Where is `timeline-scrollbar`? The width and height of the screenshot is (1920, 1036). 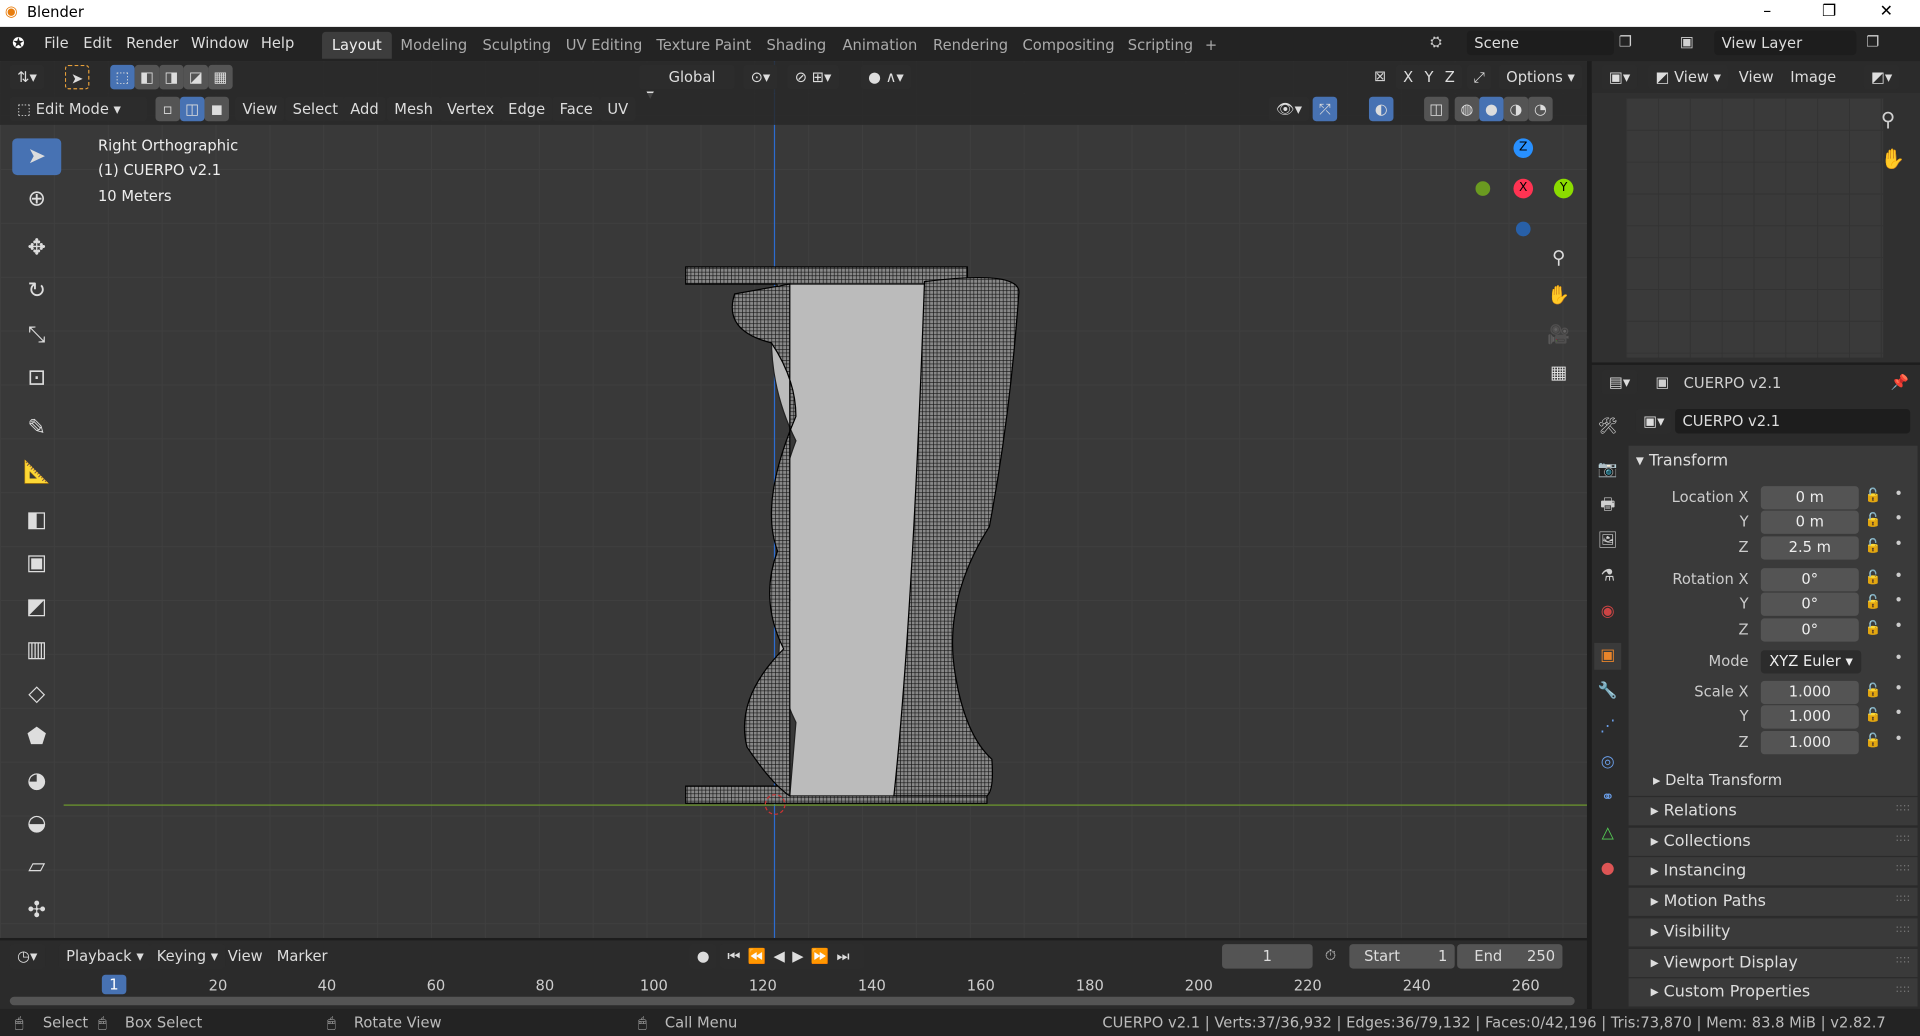
timeline-scrollbar is located at coordinates (792, 1001).